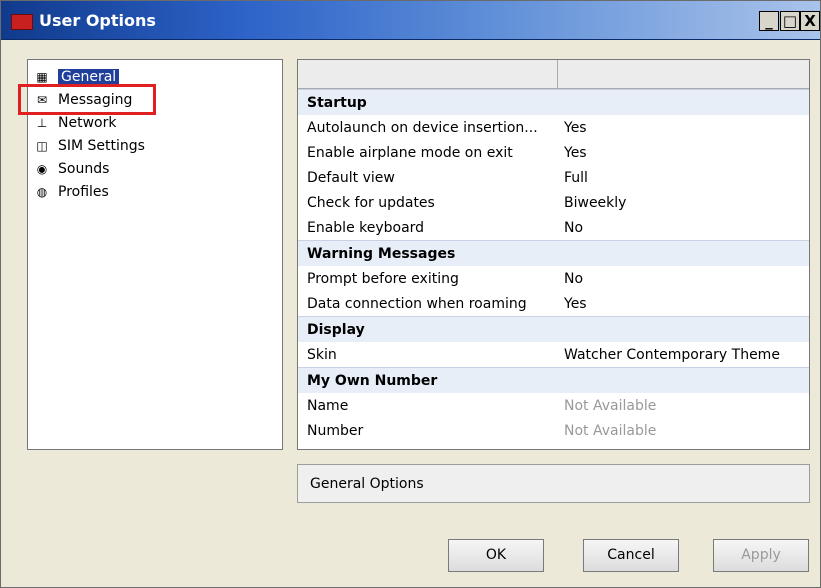  What do you see at coordinates (22, 22) in the screenshot?
I see `app-icon` at bounding box center [22, 22].